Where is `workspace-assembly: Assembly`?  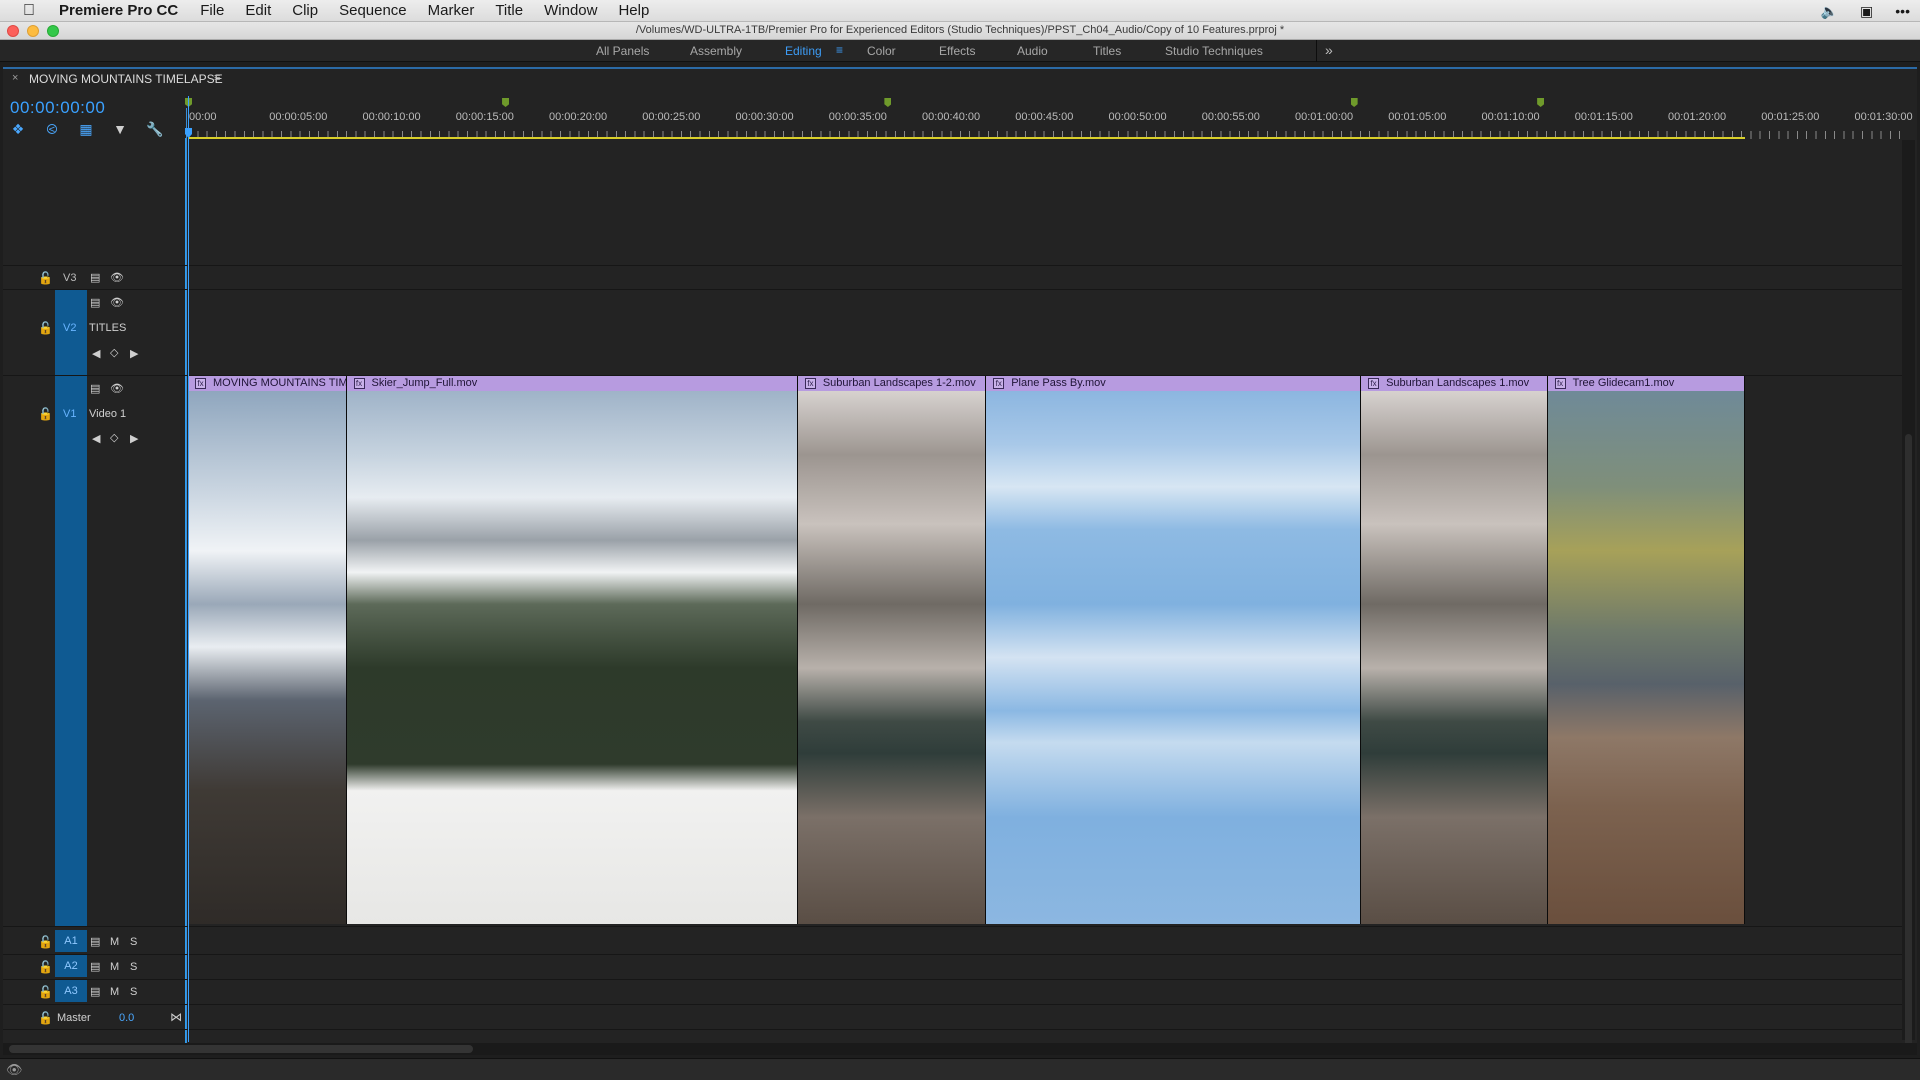
workspace-assembly: Assembly is located at coordinates (716, 51).